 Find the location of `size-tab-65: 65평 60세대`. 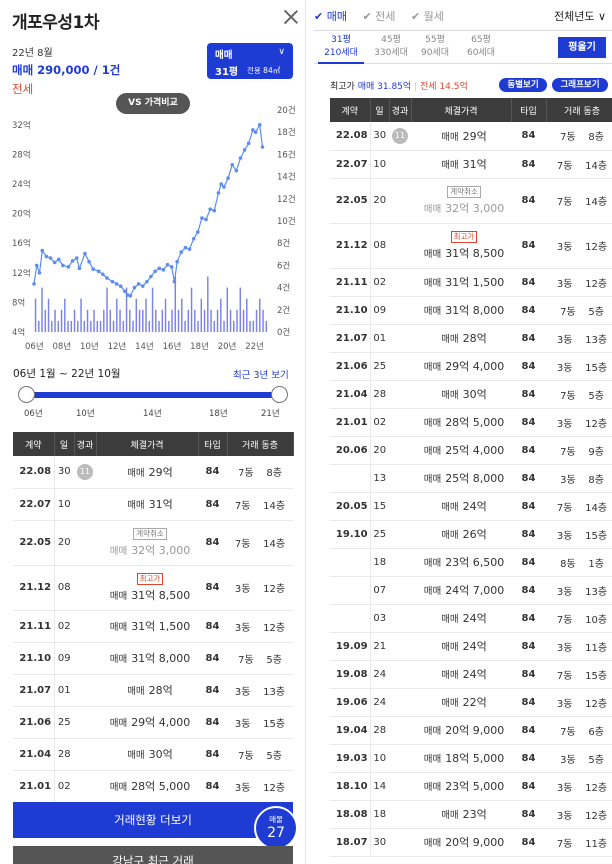

size-tab-65: 65평 60세대 is located at coordinates (481, 47).